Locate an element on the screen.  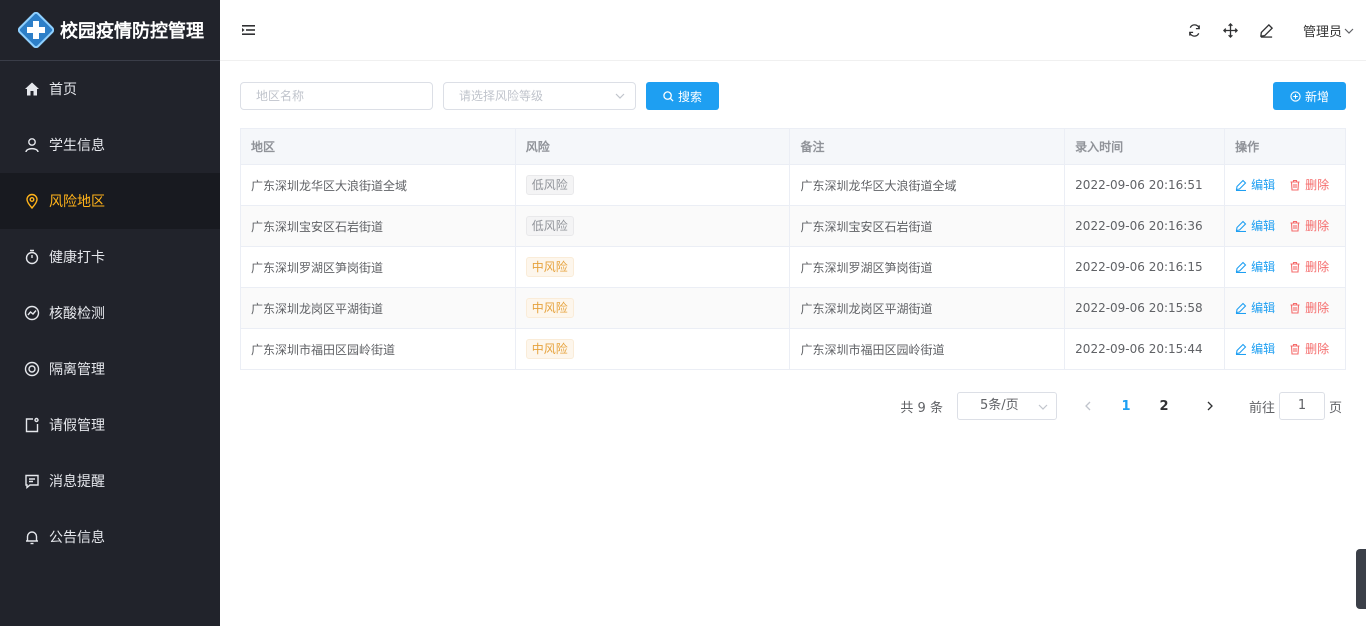
page-size-value: 5条/页 is located at coordinates (999, 405).